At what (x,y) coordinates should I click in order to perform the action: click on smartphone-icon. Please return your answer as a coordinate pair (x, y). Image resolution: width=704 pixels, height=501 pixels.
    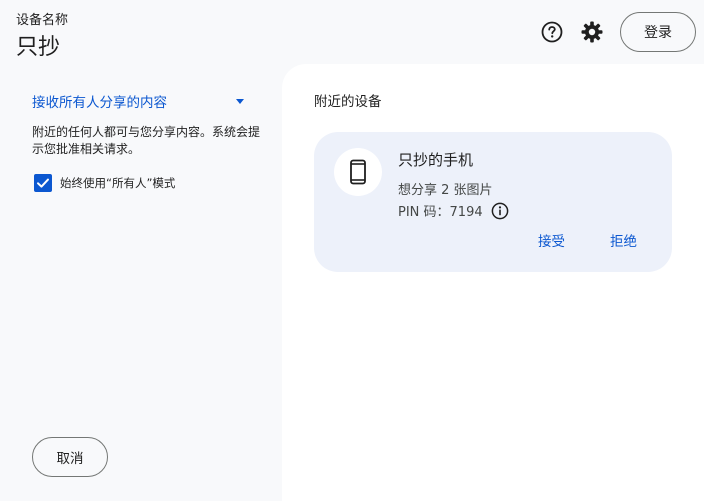
    Looking at the image, I should click on (358, 172).